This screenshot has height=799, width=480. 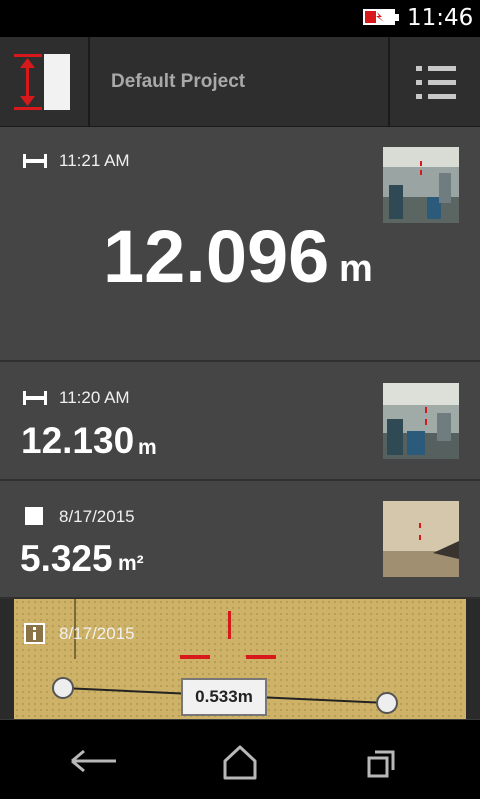 I want to click on distance-logo-icon, so click(x=45, y=82).